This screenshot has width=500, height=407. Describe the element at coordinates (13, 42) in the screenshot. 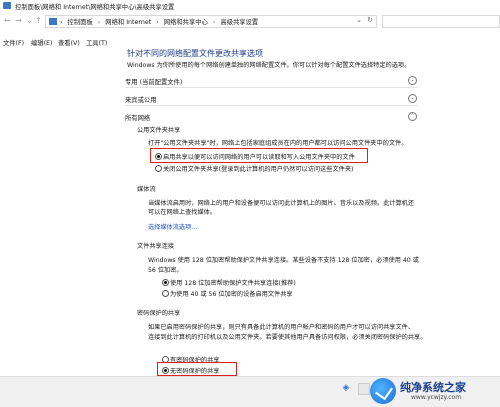

I see `menu-file: 文件(F)` at that location.